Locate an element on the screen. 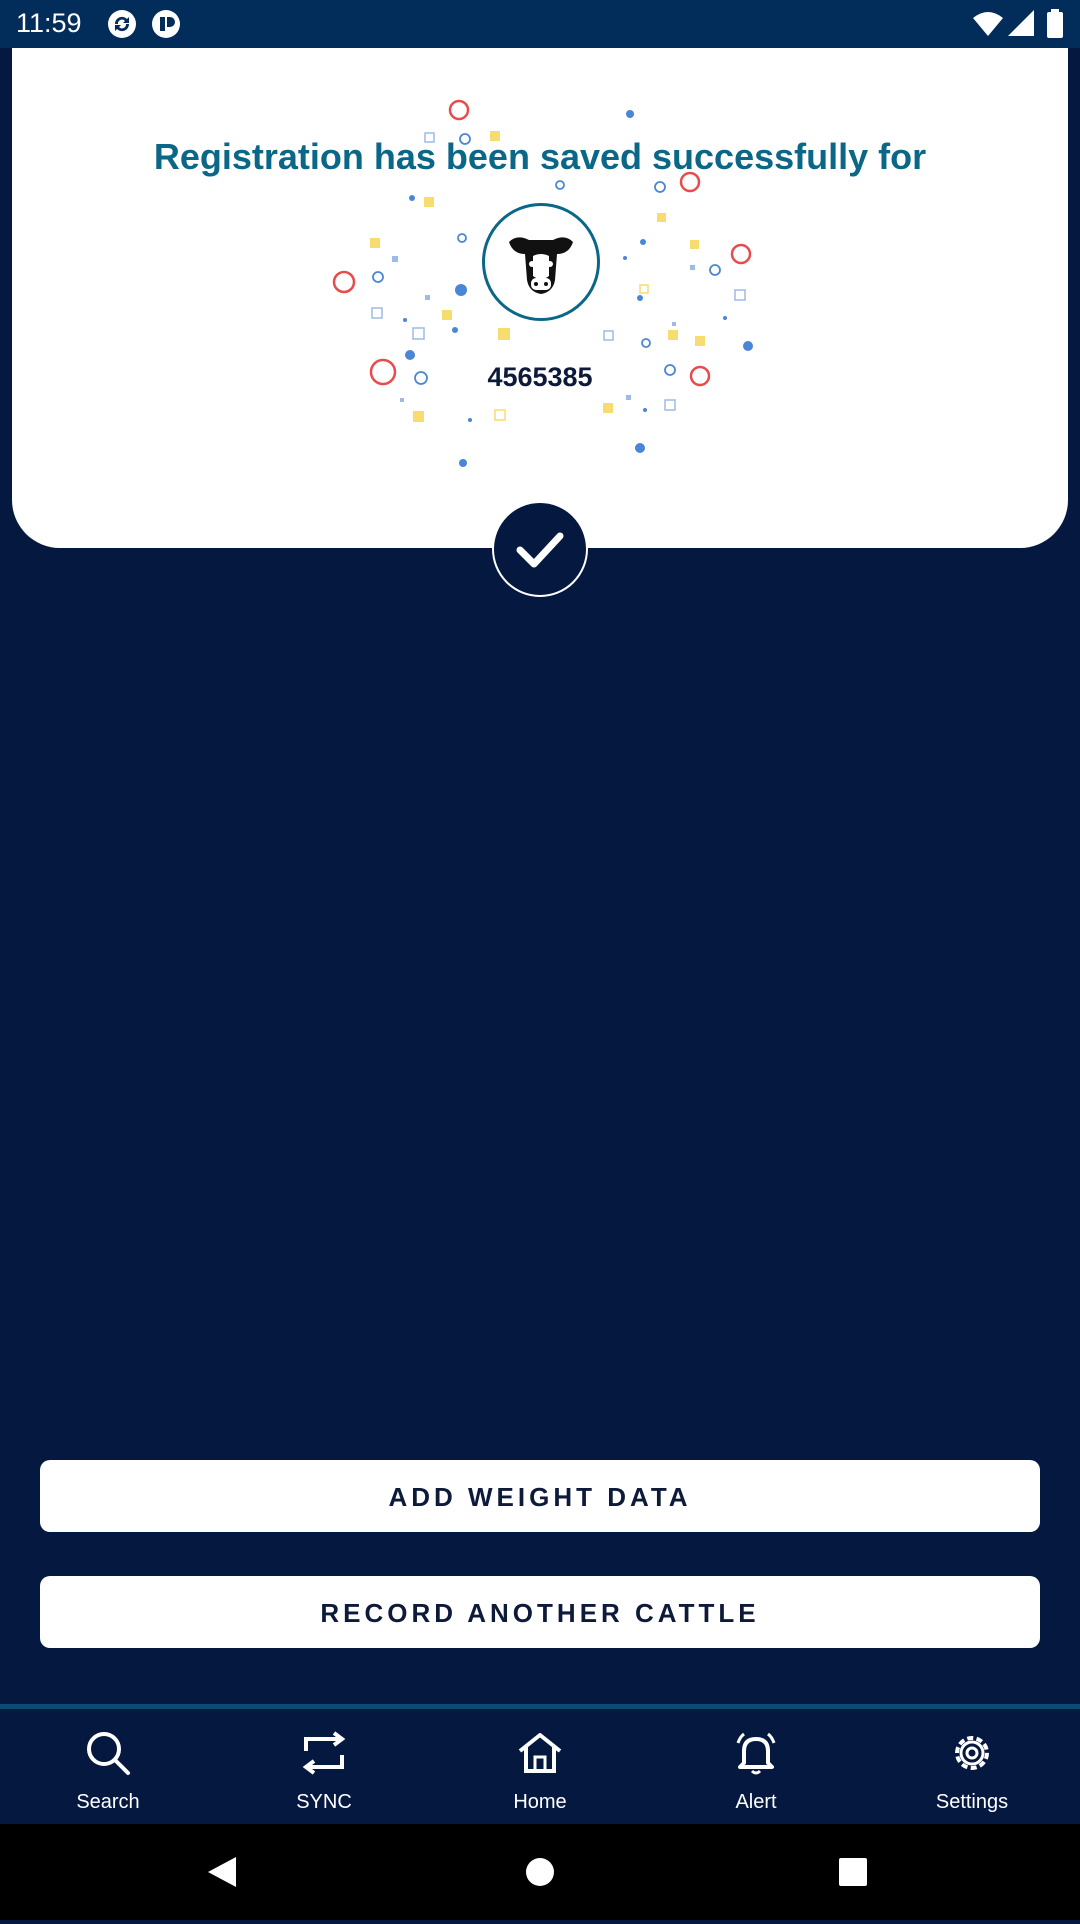 This screenshot has height=1924, width=1080. success-check-badge is located at coordinates (540, 549).